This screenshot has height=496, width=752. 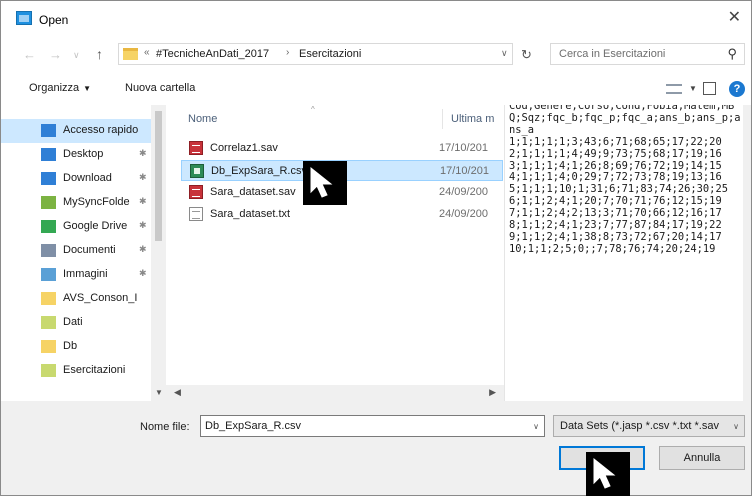 What do you see at coordinates (158, 253) in the screenshot?
I see `navigation-scrollbar: ▼` at bounding box center [158, 253].